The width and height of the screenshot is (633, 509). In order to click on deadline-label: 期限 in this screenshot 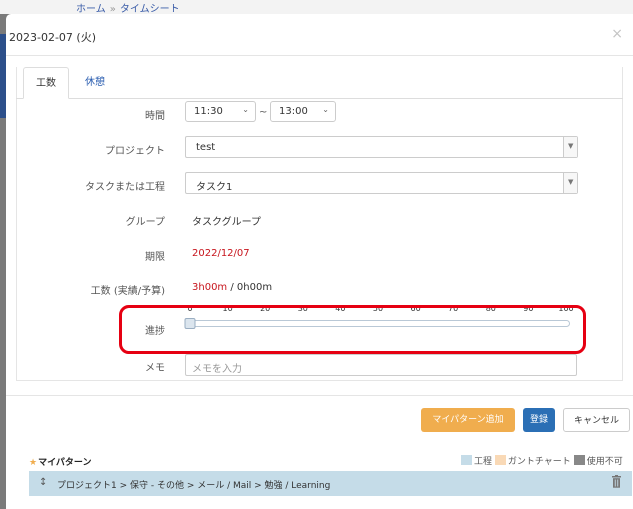, I will do `click(155, 257)`.